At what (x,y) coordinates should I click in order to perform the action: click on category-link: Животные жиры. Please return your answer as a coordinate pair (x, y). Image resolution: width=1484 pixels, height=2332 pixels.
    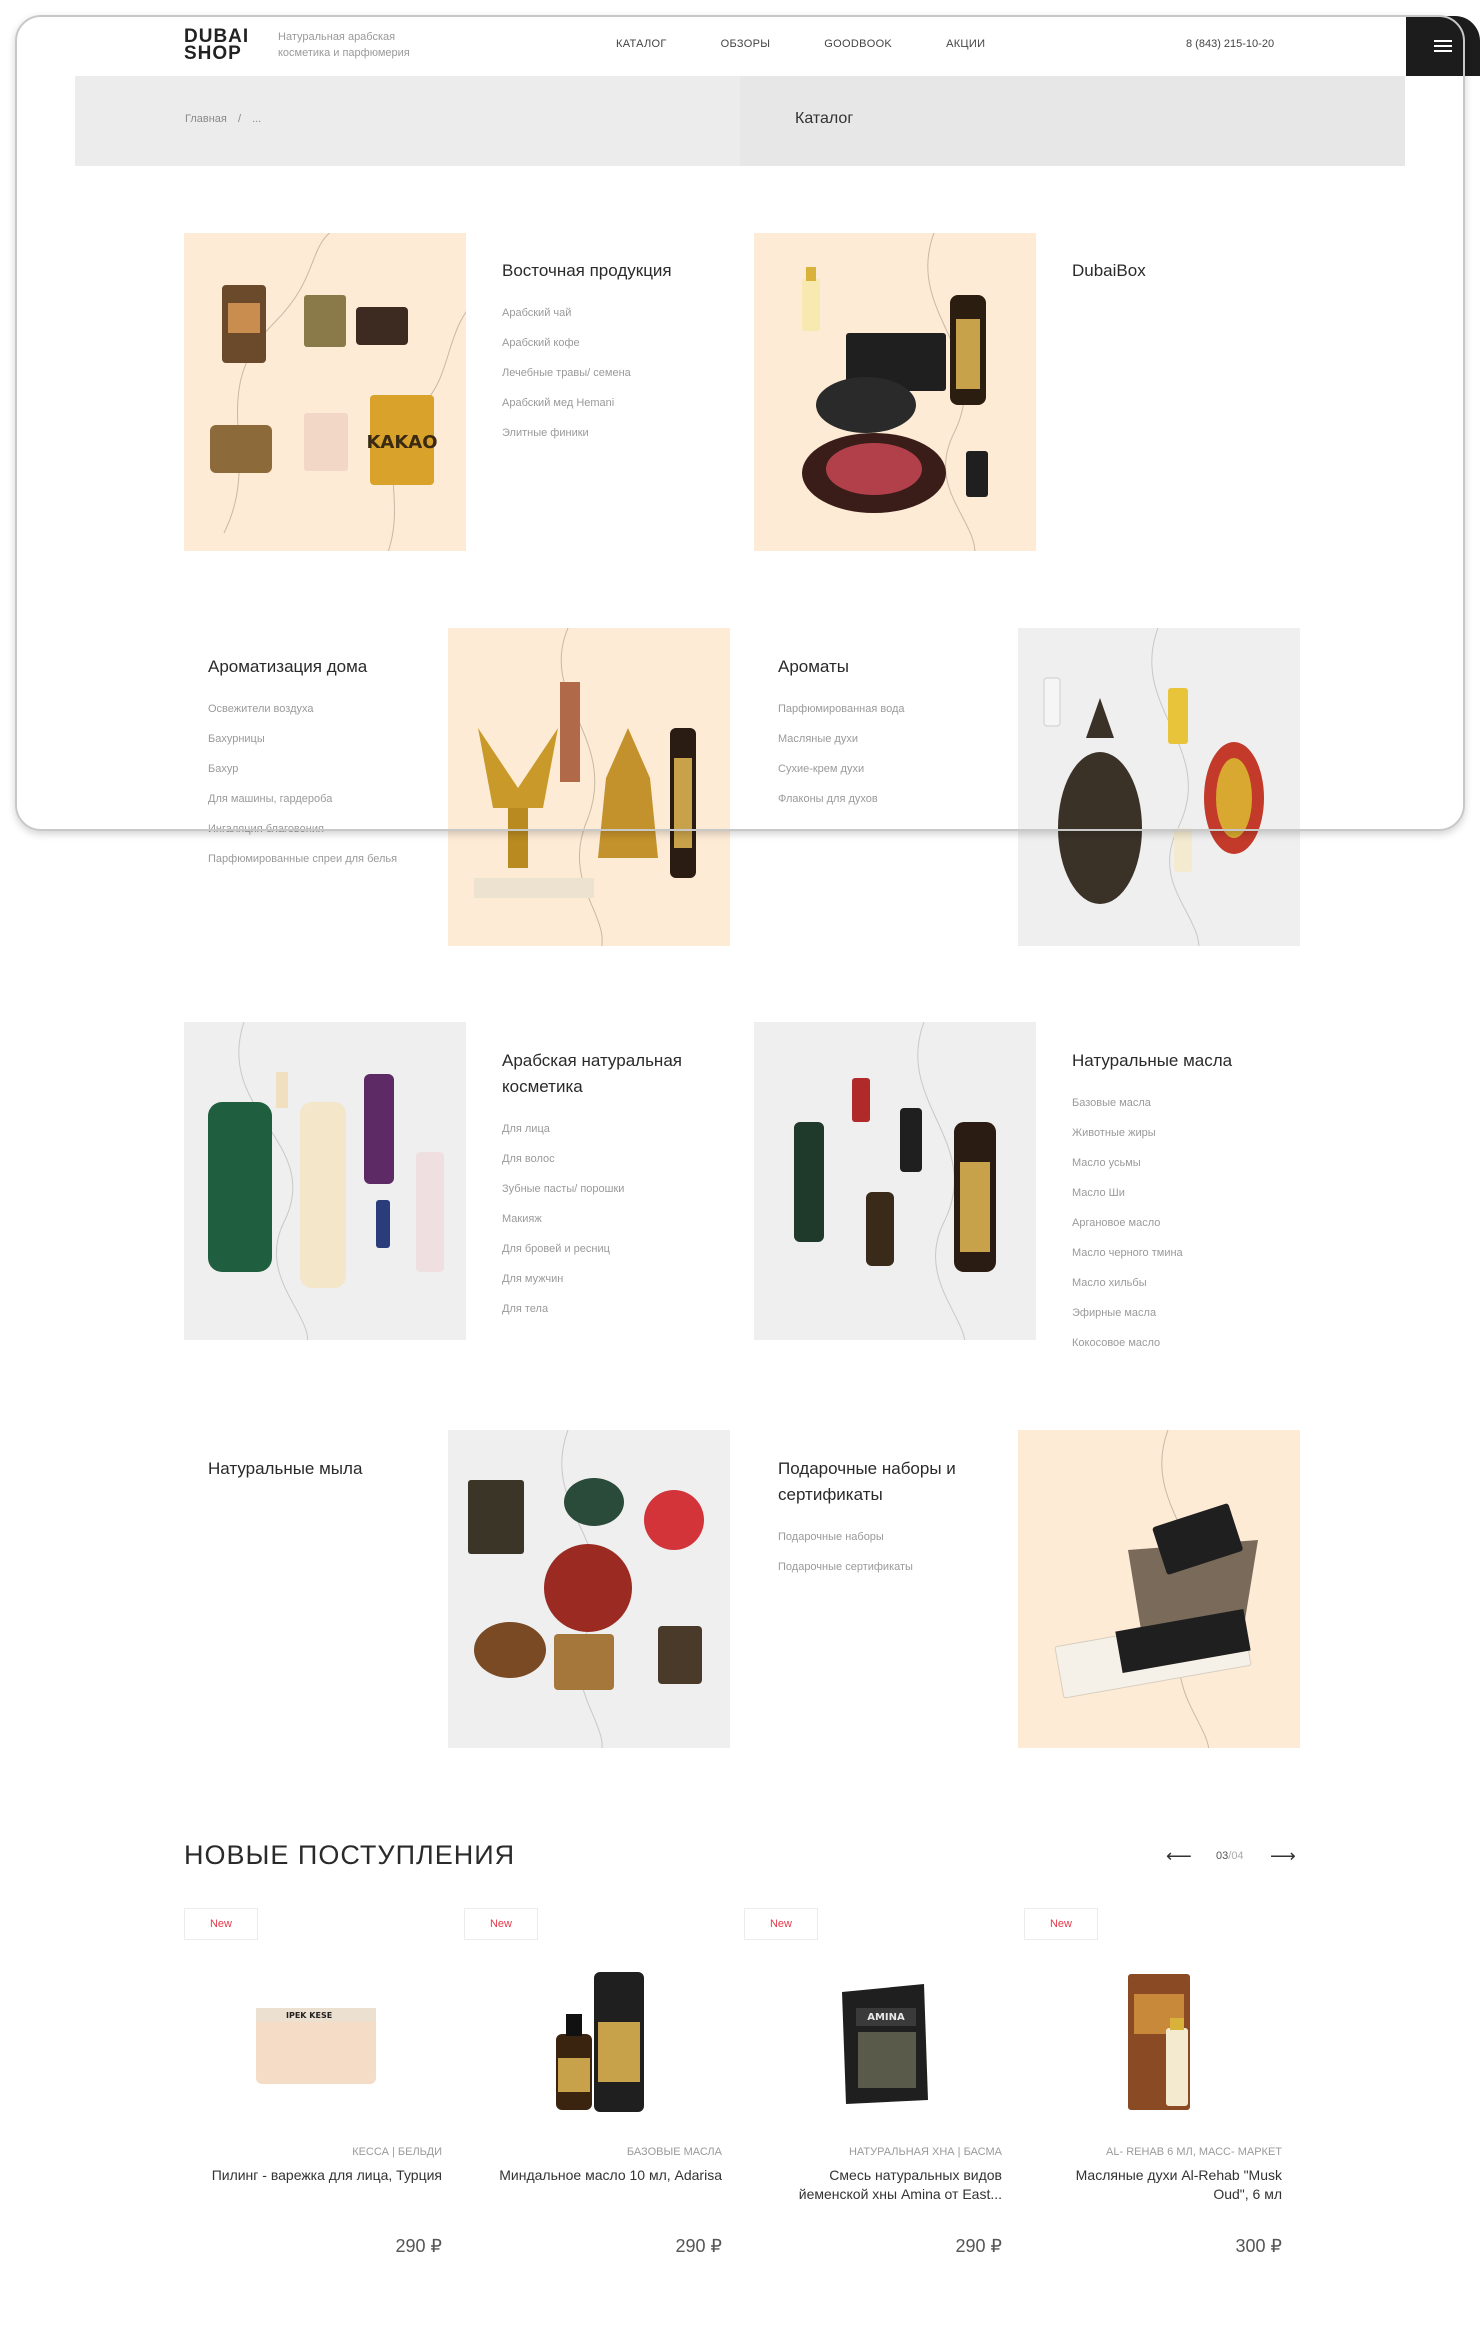
    Looking at the image, I should click on (1127, 1141).